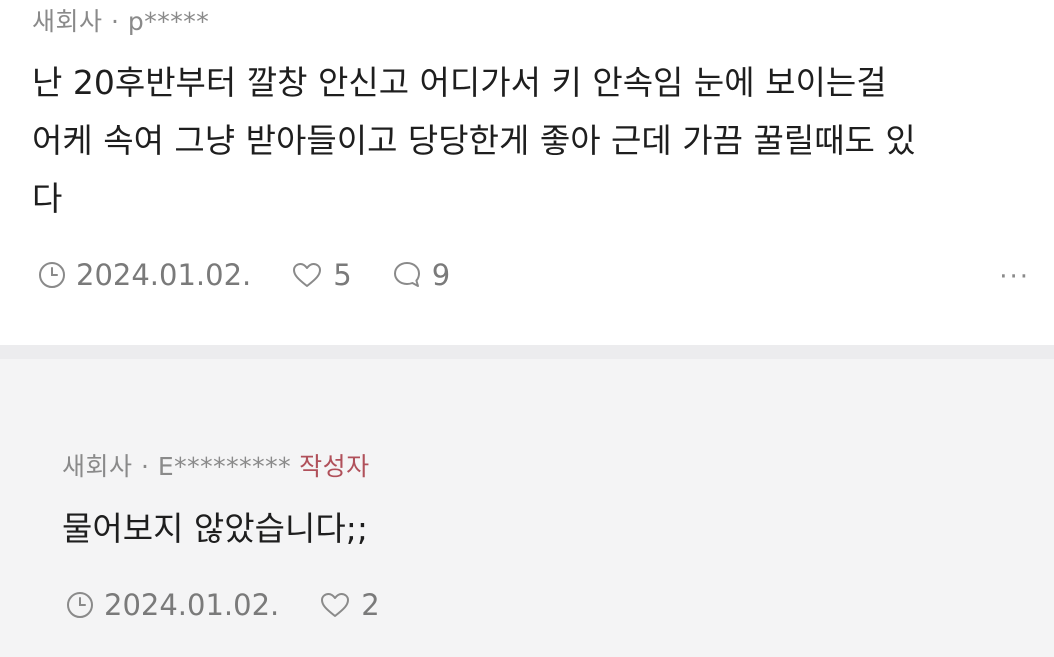  Describe the element at coordinates (342, 275) in the screenshot. I see `comment-like-count: 5` at that location.